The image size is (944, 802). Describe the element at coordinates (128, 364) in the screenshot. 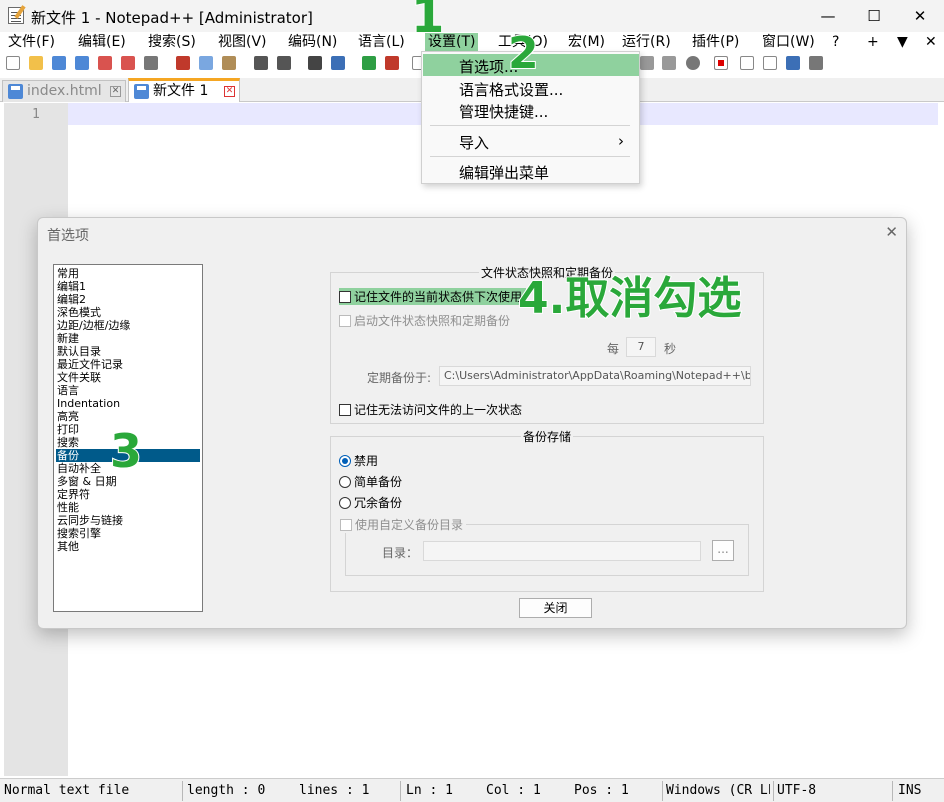

I see `category-item: 最近文件记录` at that location.